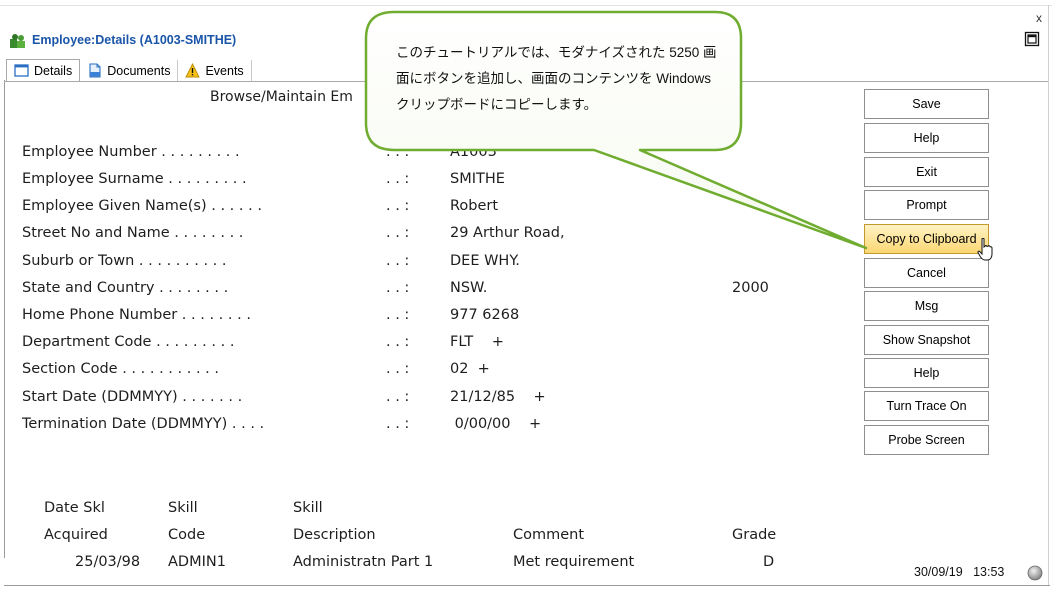 This screenshot has height=589, width=1052. What do you see at coordinates (554, 78) in the screenshot?
I see `callout-line: 面にボタンを追加し、画面のコンテンツを Windows` at bounding box center [554, 78].